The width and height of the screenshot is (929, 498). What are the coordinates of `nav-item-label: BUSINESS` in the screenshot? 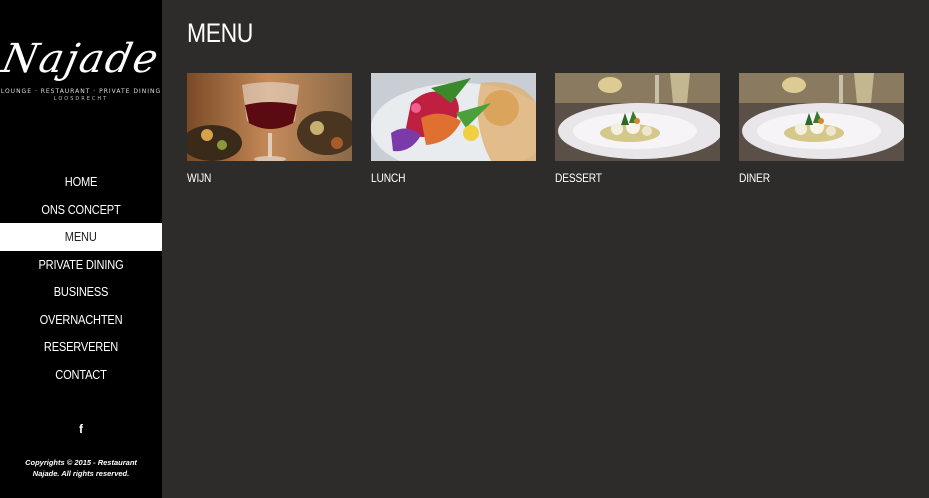 It's located at (81, 291).